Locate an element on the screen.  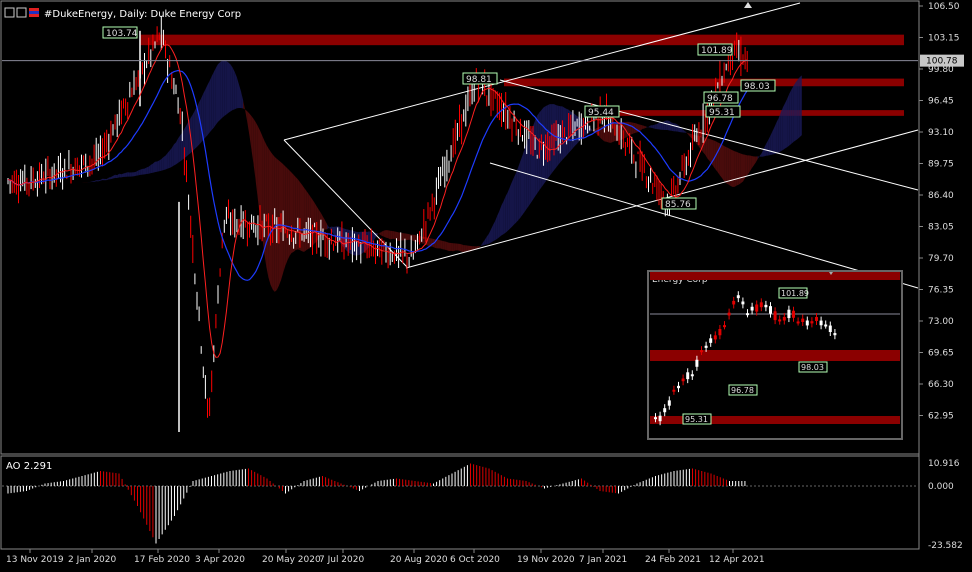
x-tick-label: 3 Apr 2020 is located at coordinates (220, 560).